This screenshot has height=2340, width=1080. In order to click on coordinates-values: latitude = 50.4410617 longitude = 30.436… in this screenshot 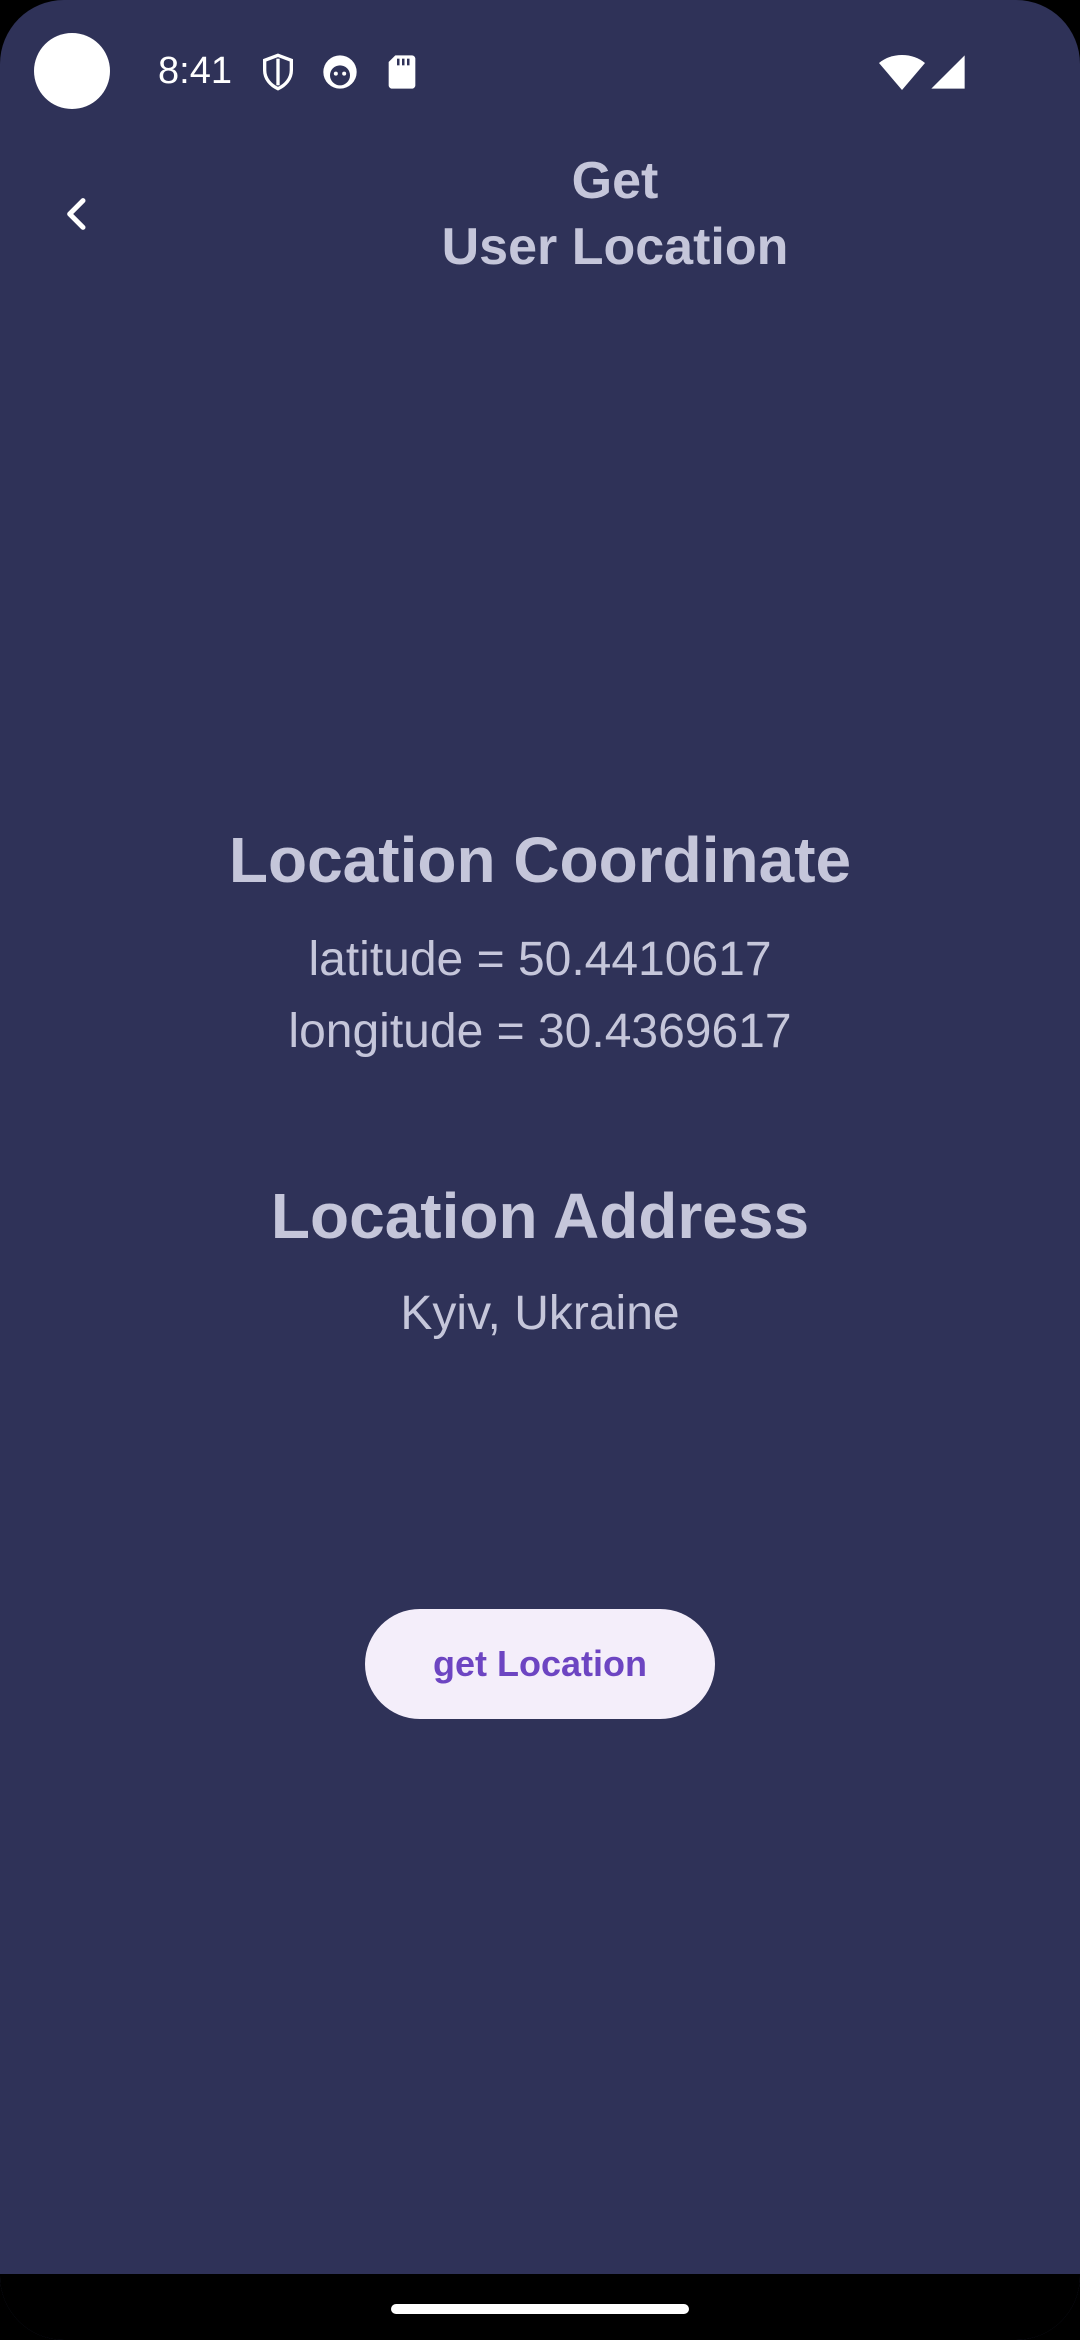, I will do `click(540, 996)`.